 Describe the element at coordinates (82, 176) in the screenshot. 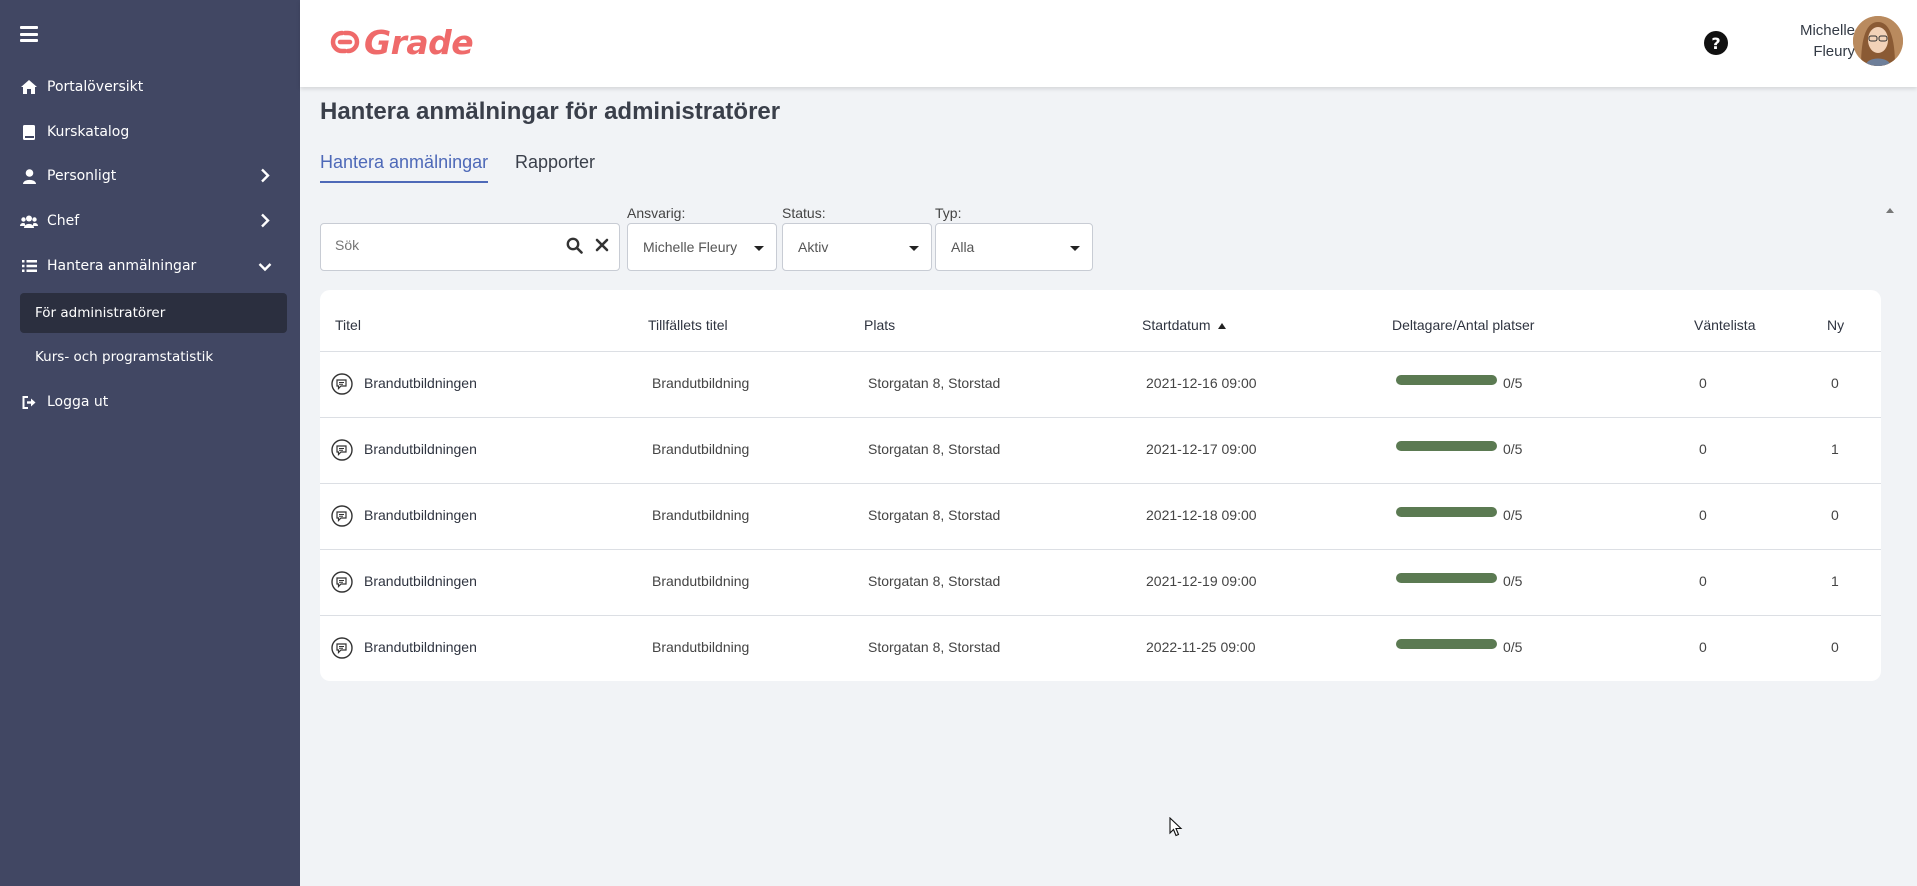

I see `sidebar-item-label: Personligt` at that location.